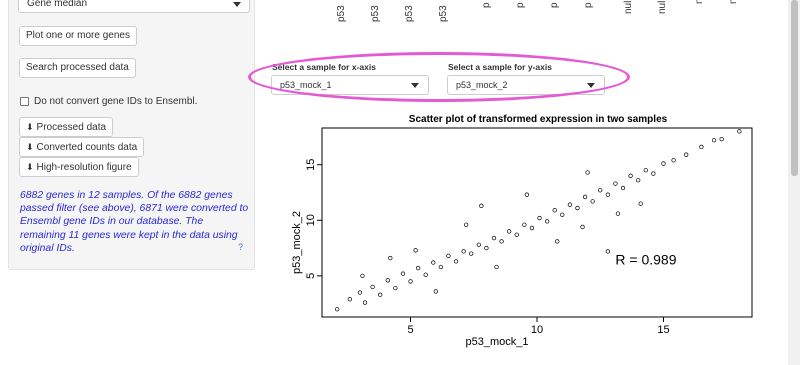 This screenshot has height=365, width=800. I want to click on convert-ids-checkbox: Do not convert gene IDs to Ensembl., so click(108, 101).